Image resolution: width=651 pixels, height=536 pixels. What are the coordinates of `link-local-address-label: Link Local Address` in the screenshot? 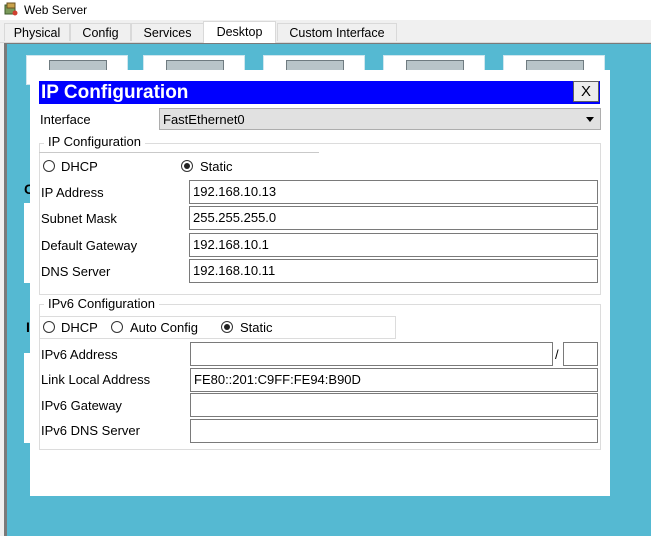 It's located at (96, 379).